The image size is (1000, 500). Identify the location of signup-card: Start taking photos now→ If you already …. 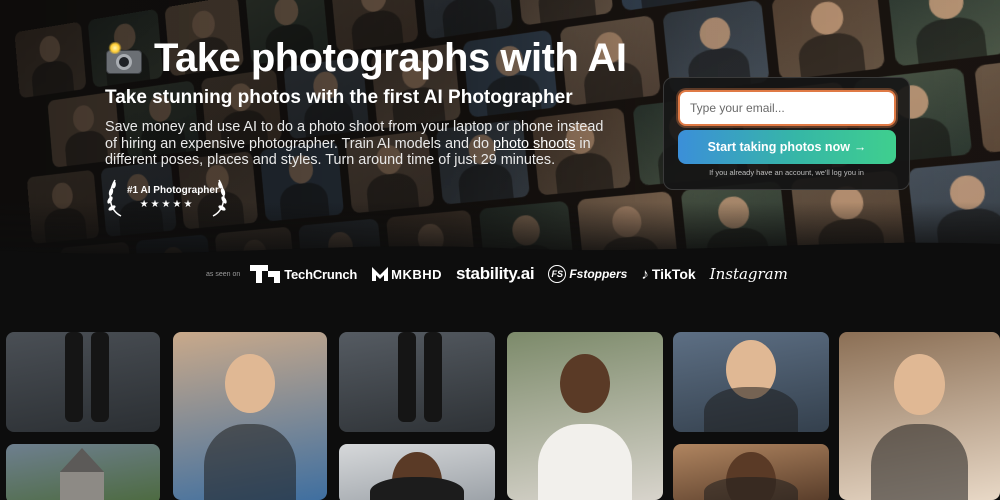
(786, 133).